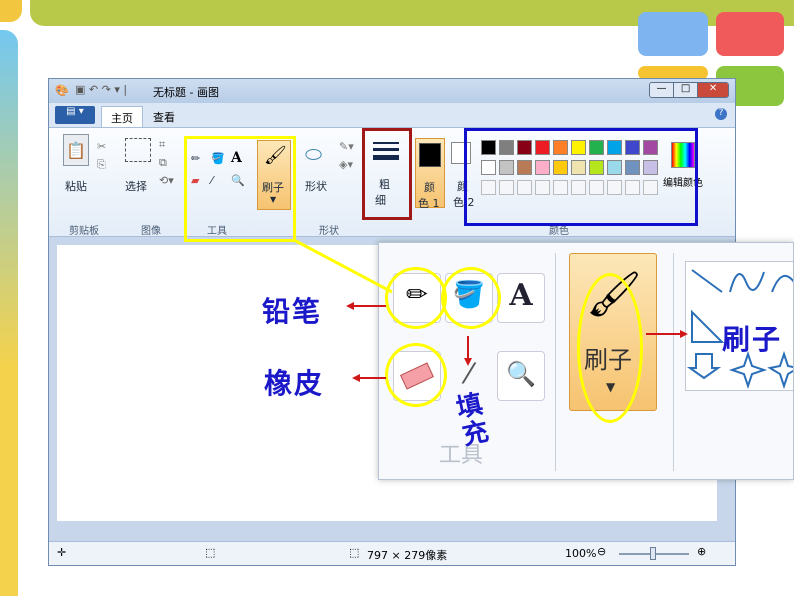 The image size is (794, 596). What do you see at coordinates (490, 310) in the screenshot?
I see `annotation-arrows` at bounding box center [490, 310].